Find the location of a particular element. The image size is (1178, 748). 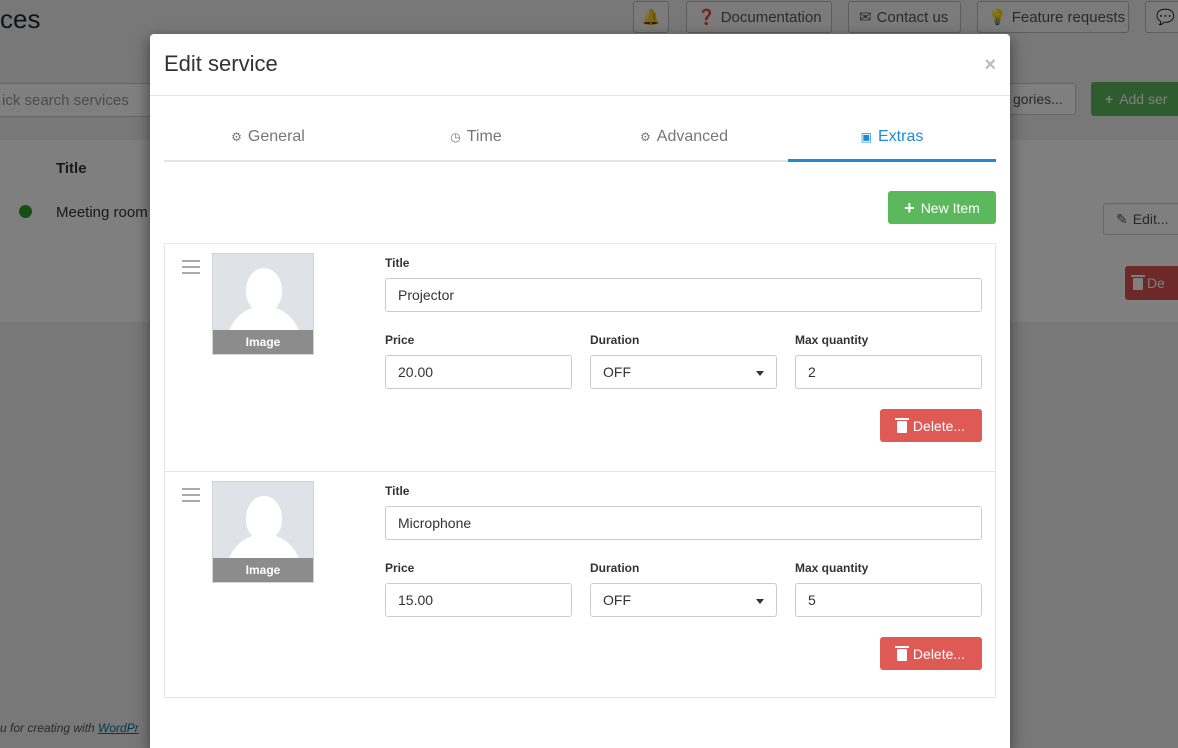

title-input: Projector is located at coordinates (683, 295).